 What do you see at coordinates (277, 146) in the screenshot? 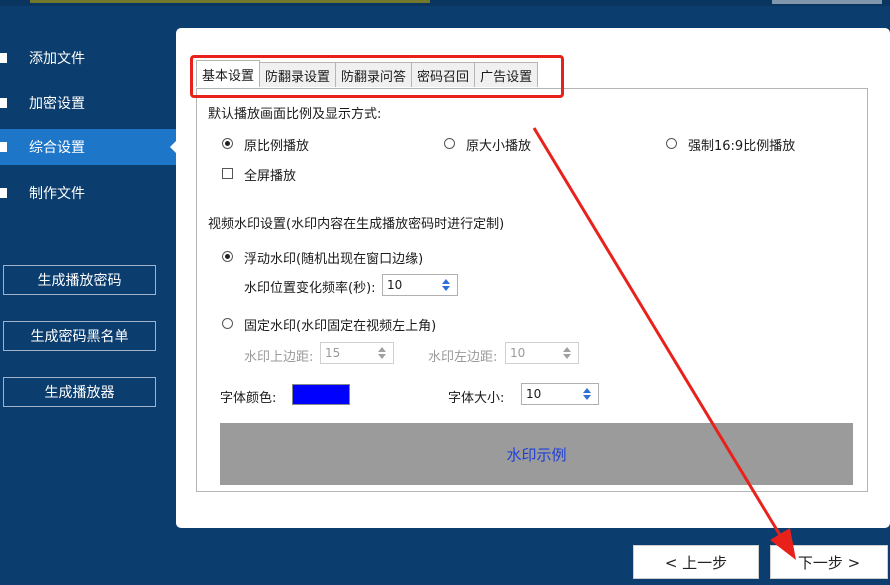
I see `radio-original-ratio-label: 原比例播放` at bounding box center [277, 146].